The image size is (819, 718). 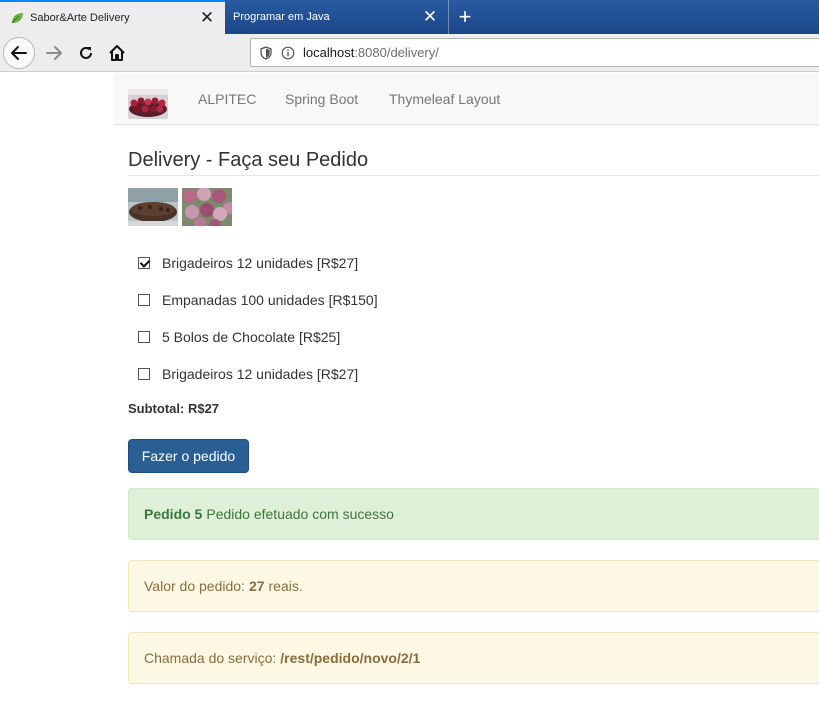 I want to click on service-call-alert: Chamada do serviço:/rest/pedido/novo/2/1, so click(x=473, y=658).